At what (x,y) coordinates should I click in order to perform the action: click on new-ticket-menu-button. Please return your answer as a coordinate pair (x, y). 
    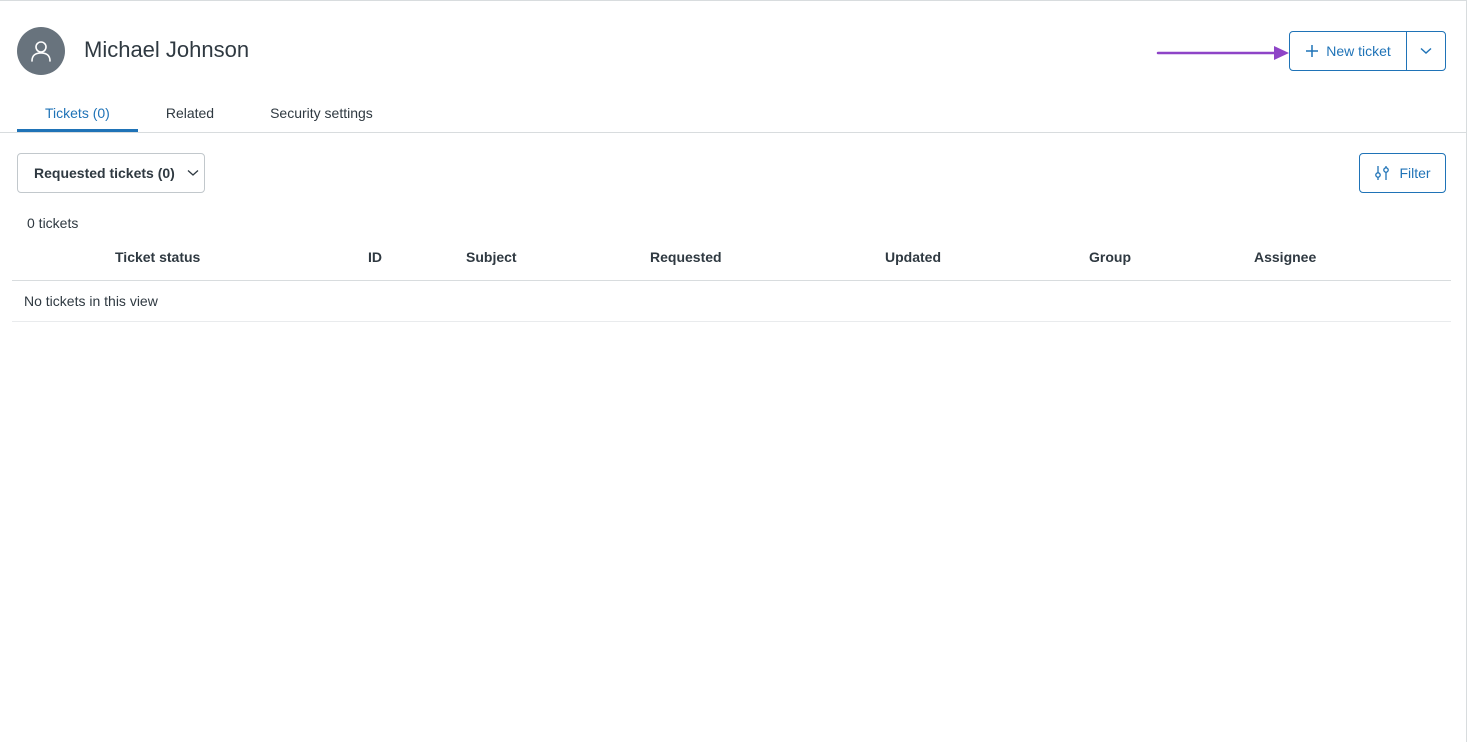
    Looking at the image, I should click on (1426, 51).